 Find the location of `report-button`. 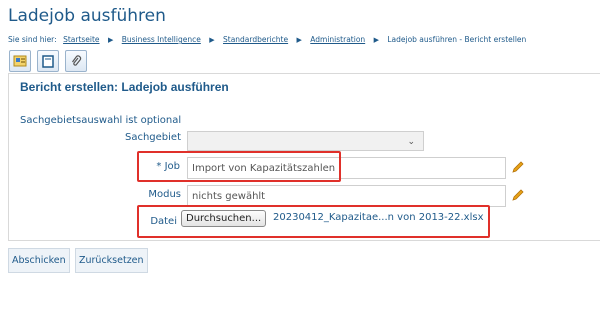

report-button is located at coordinates (20, 61).